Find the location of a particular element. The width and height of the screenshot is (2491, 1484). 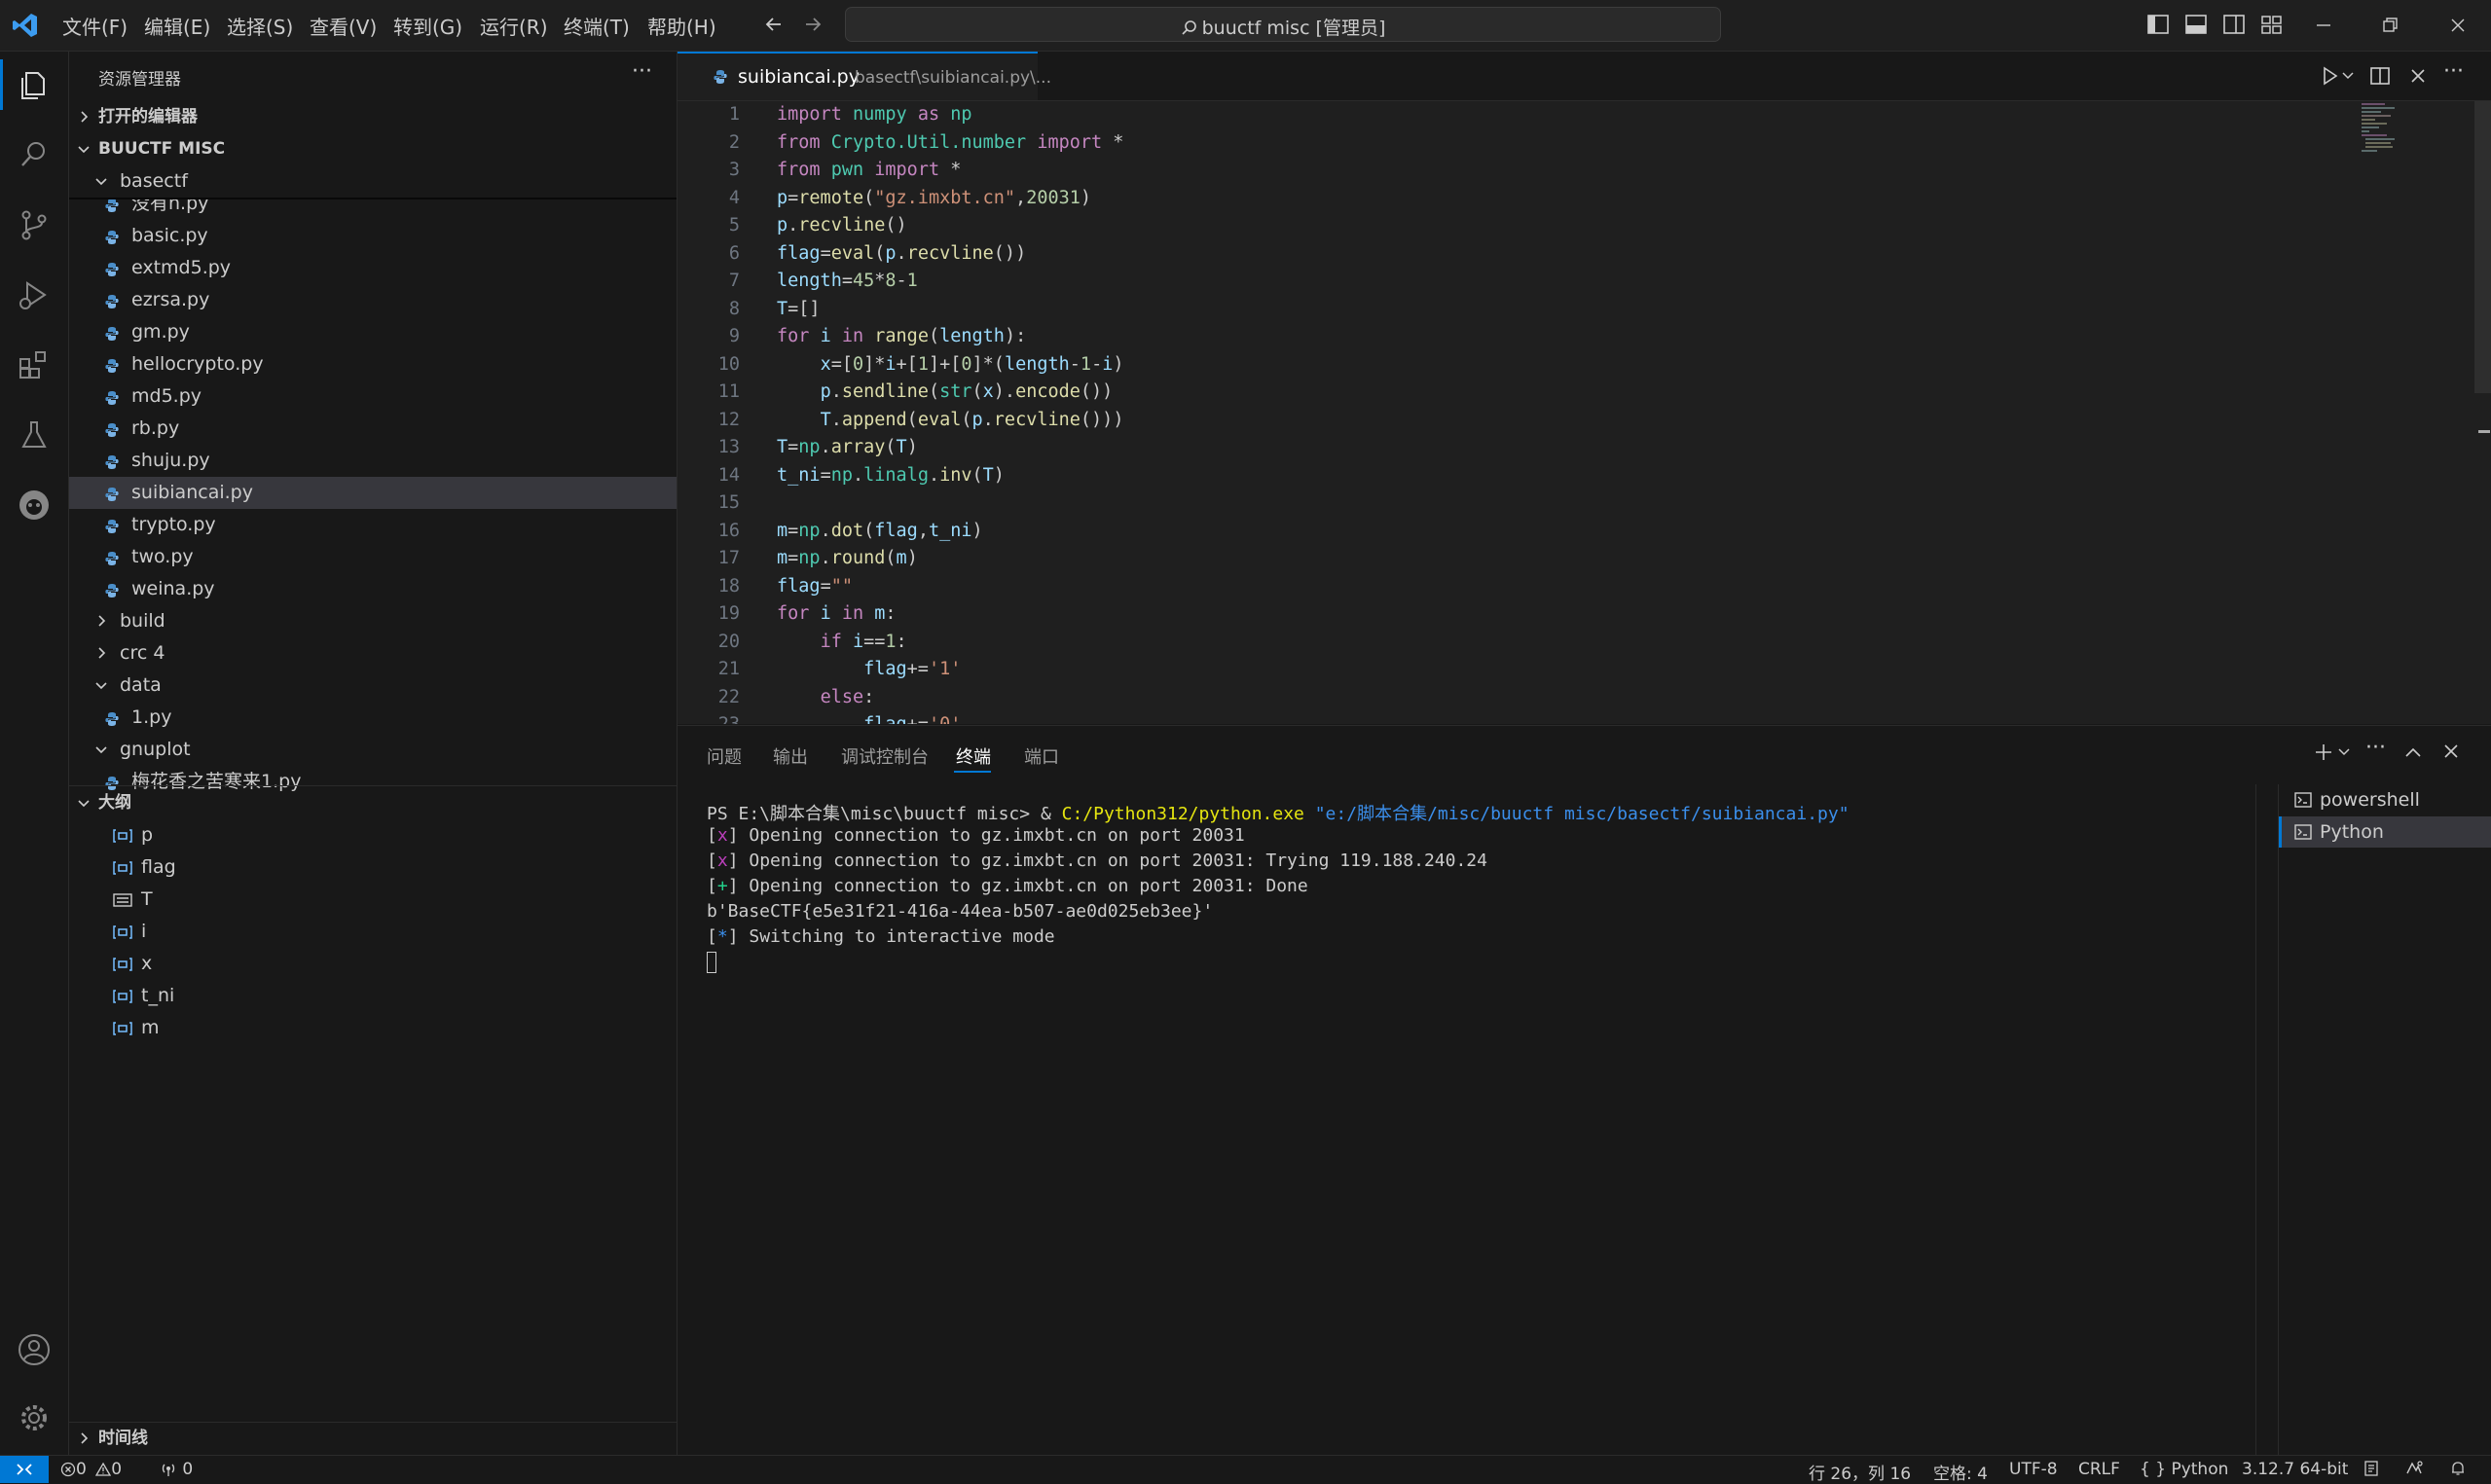

back-arrow-icon is located at coordinates (774, 24).